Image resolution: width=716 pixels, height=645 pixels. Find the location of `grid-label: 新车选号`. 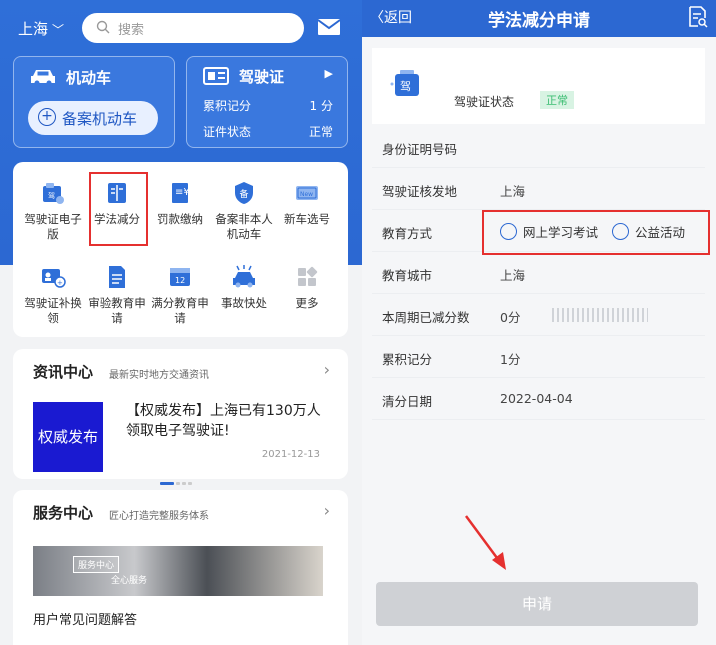

grid-label: 新车选号 is located at coordinates (307, 219).